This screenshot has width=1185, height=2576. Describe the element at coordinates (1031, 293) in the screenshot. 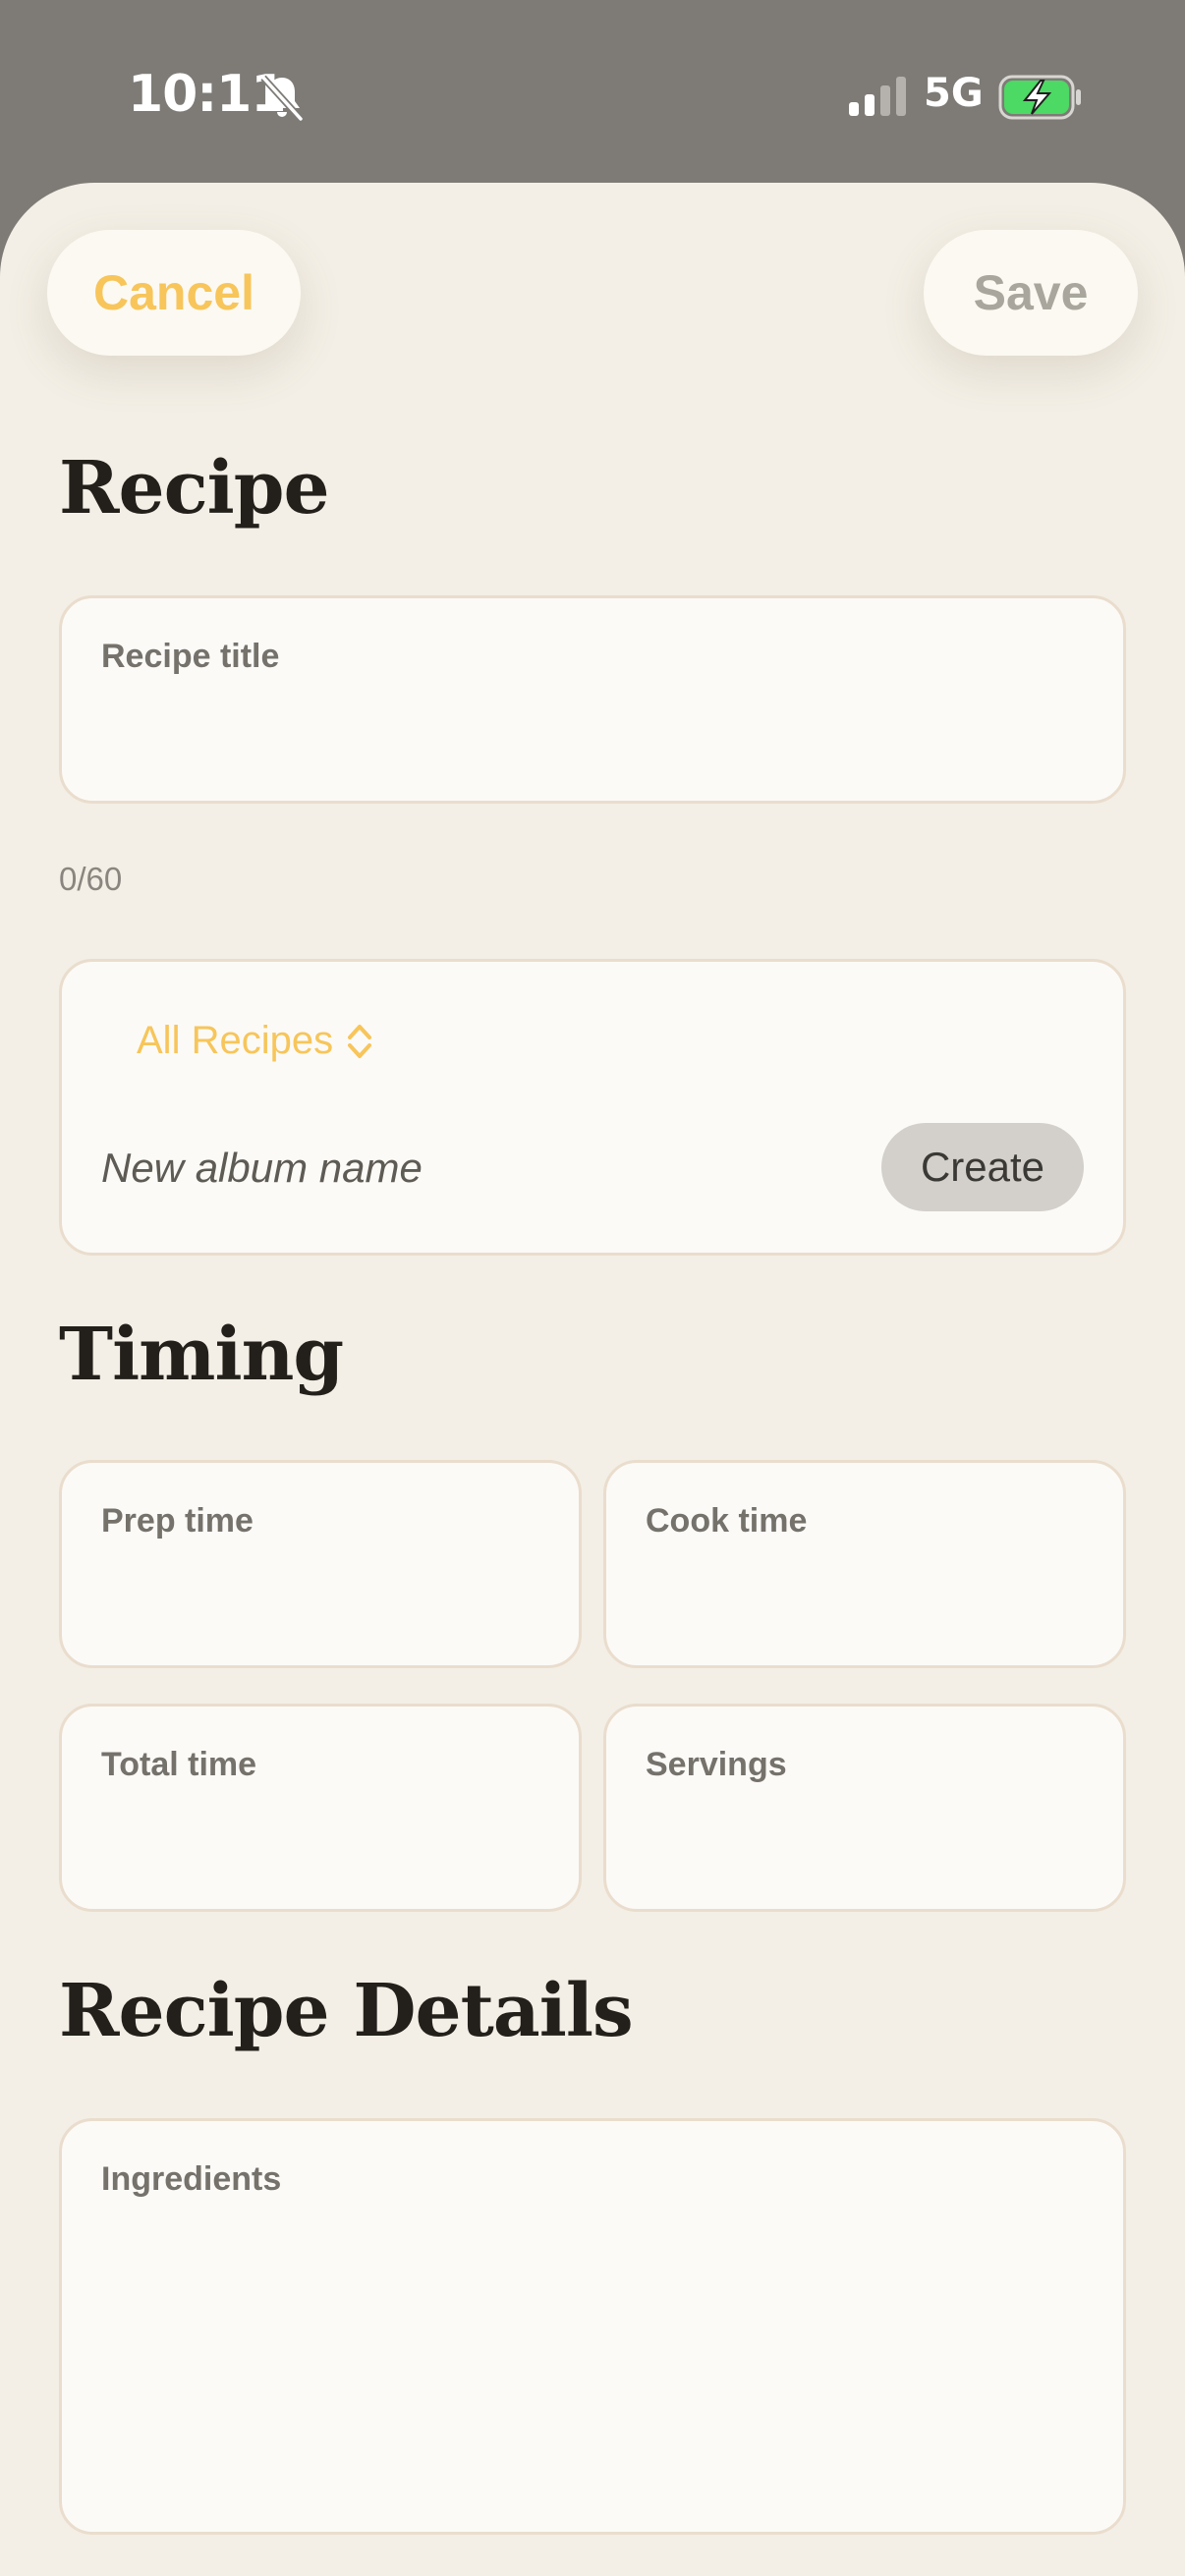

I see `save-button: Save` at that location.